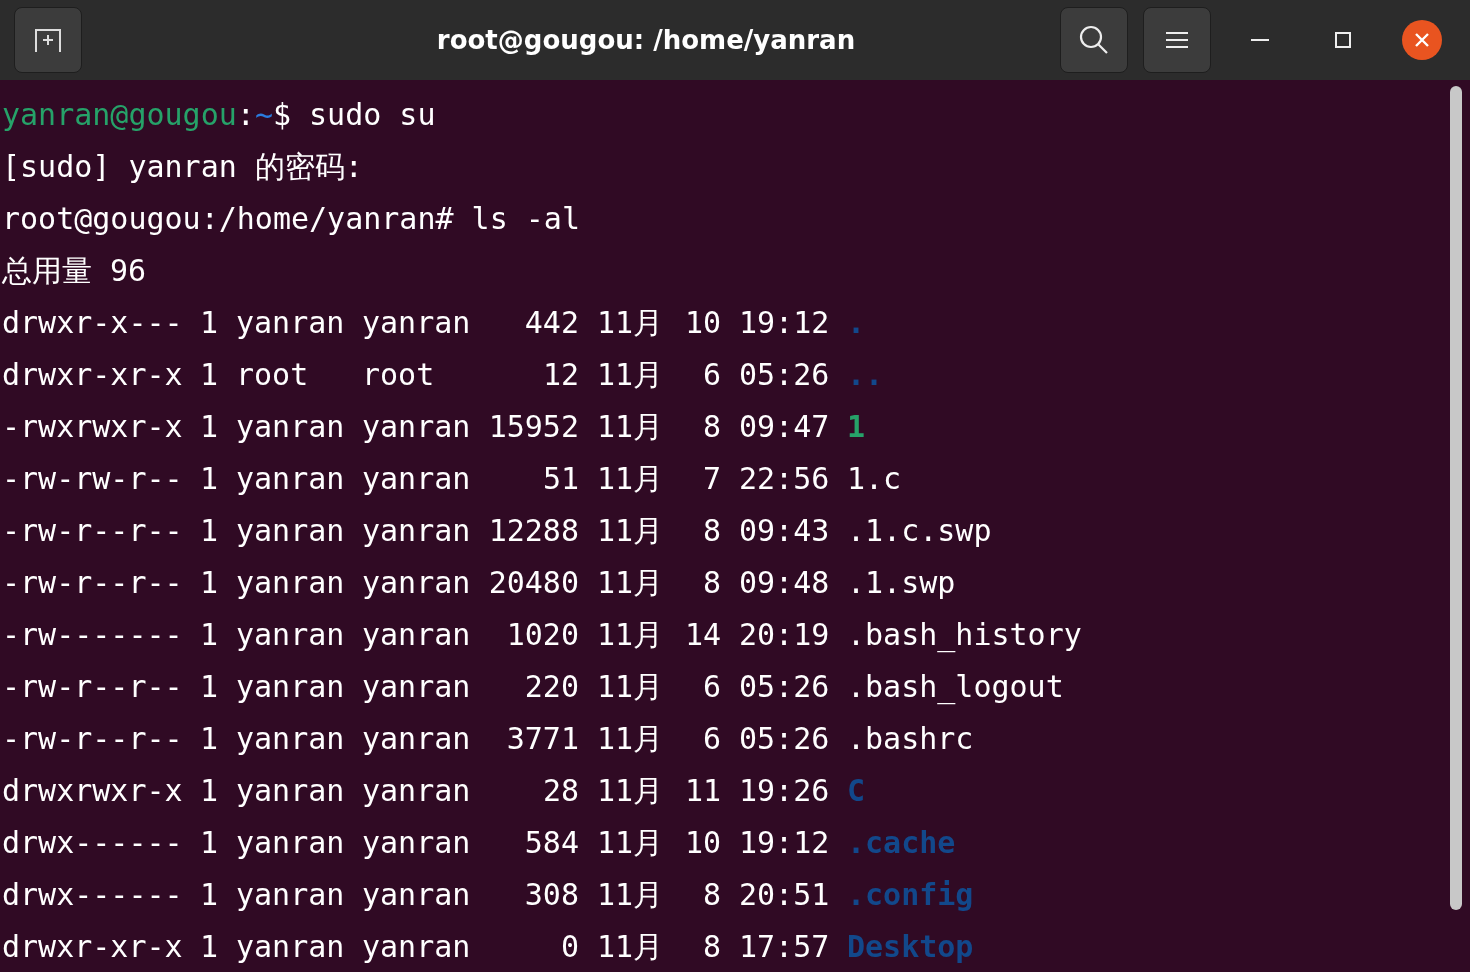 This screenshot has height=972, width=1470. Describe the element at coordinates (784, 946) in the screenshot. I see `time-cell: 17:57` at that location.